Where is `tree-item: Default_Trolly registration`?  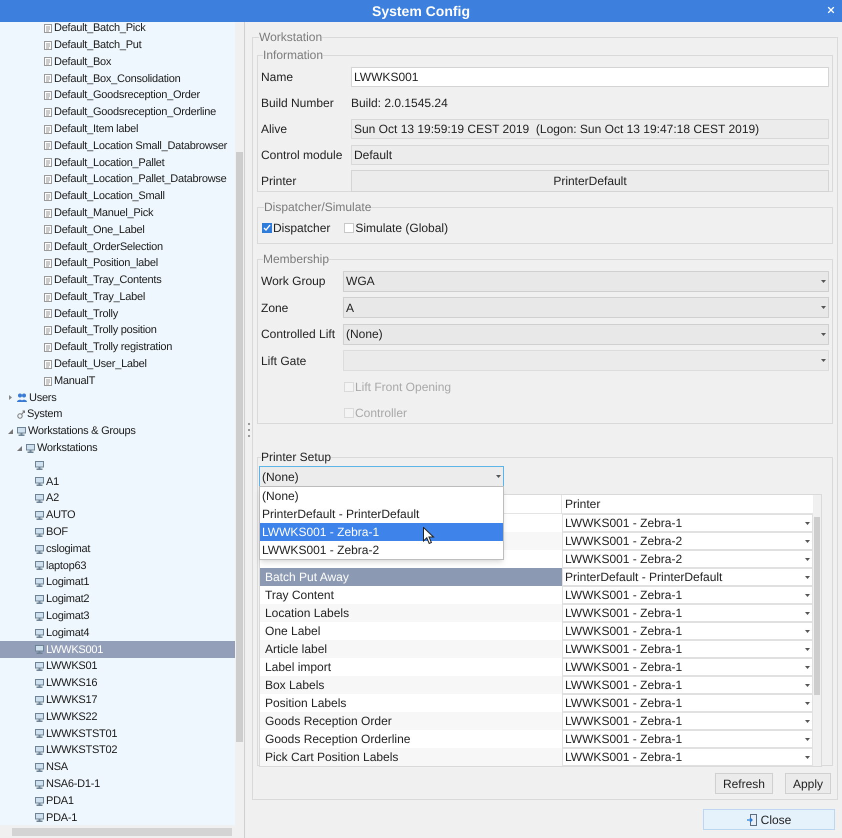 tree-item: Default_Trolly registration is located at coordinates (117, 347).